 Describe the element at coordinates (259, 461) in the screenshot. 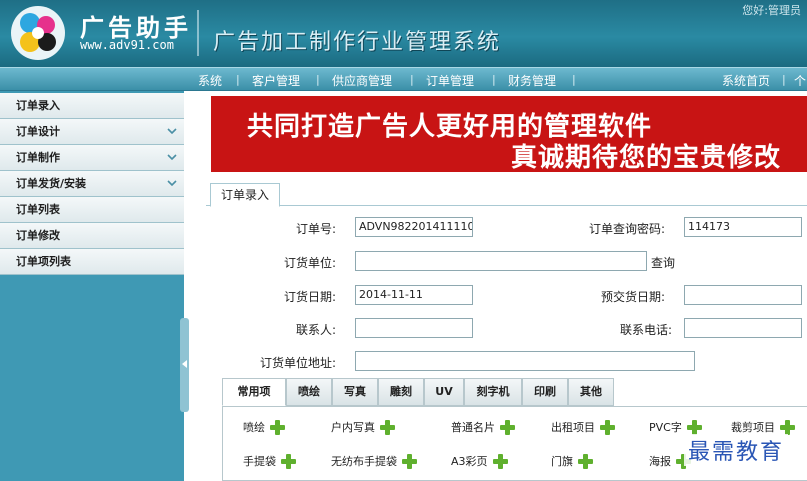

I see `item-label: 手提袋` at that location.